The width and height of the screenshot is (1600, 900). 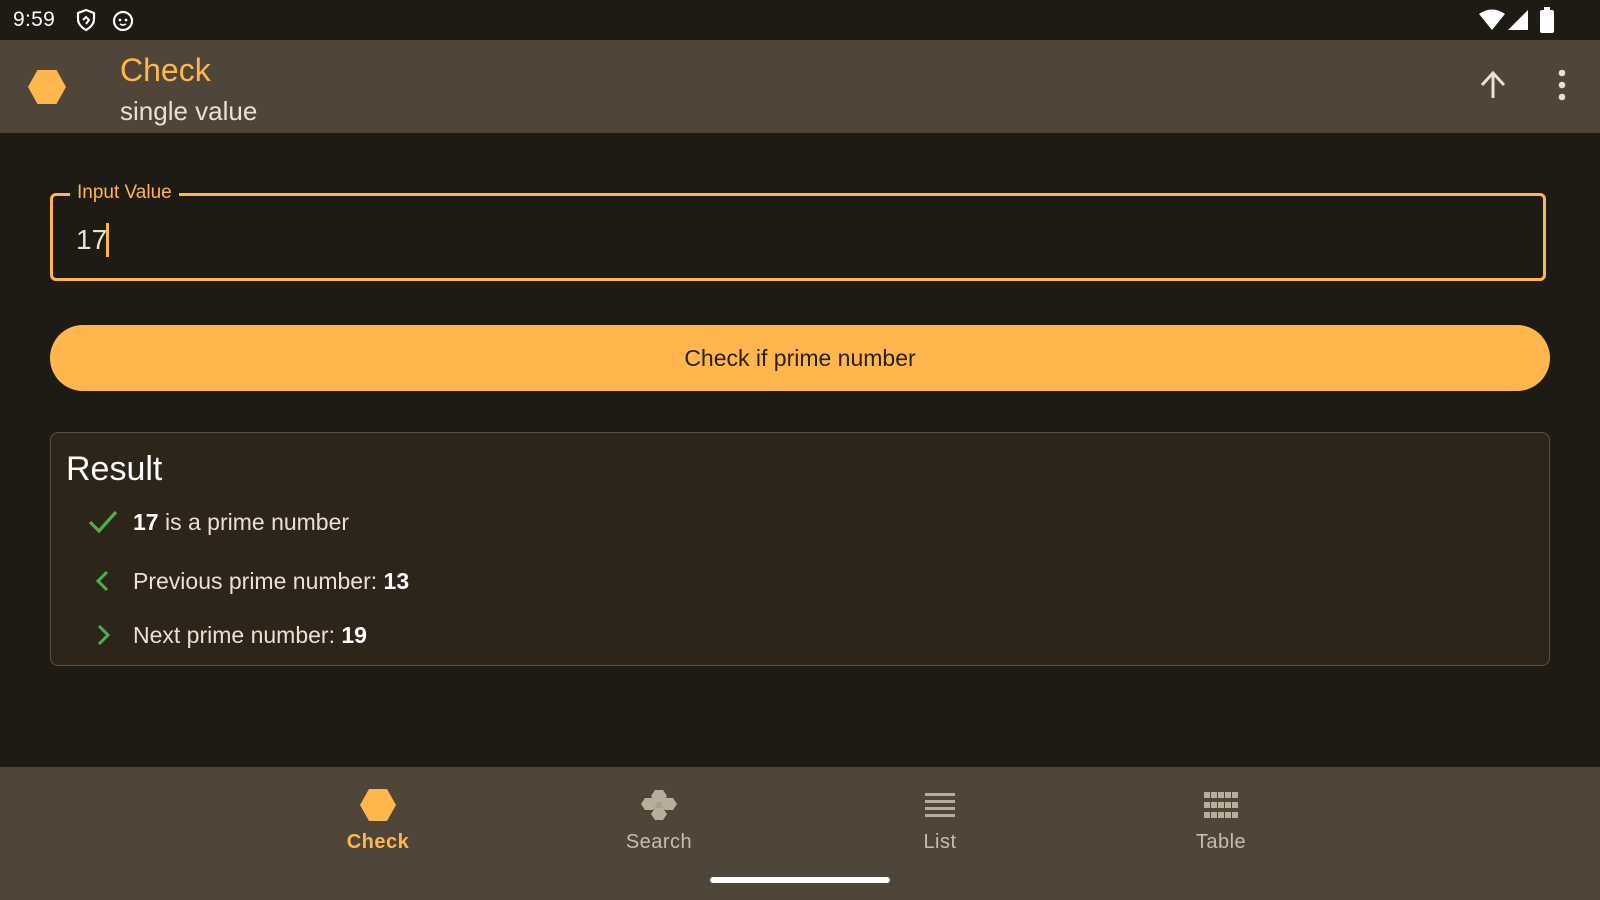 What do you see at coordinates (165, 70) in the screenshot?
I see `page-title: Check` at bounding box center [165, 70].